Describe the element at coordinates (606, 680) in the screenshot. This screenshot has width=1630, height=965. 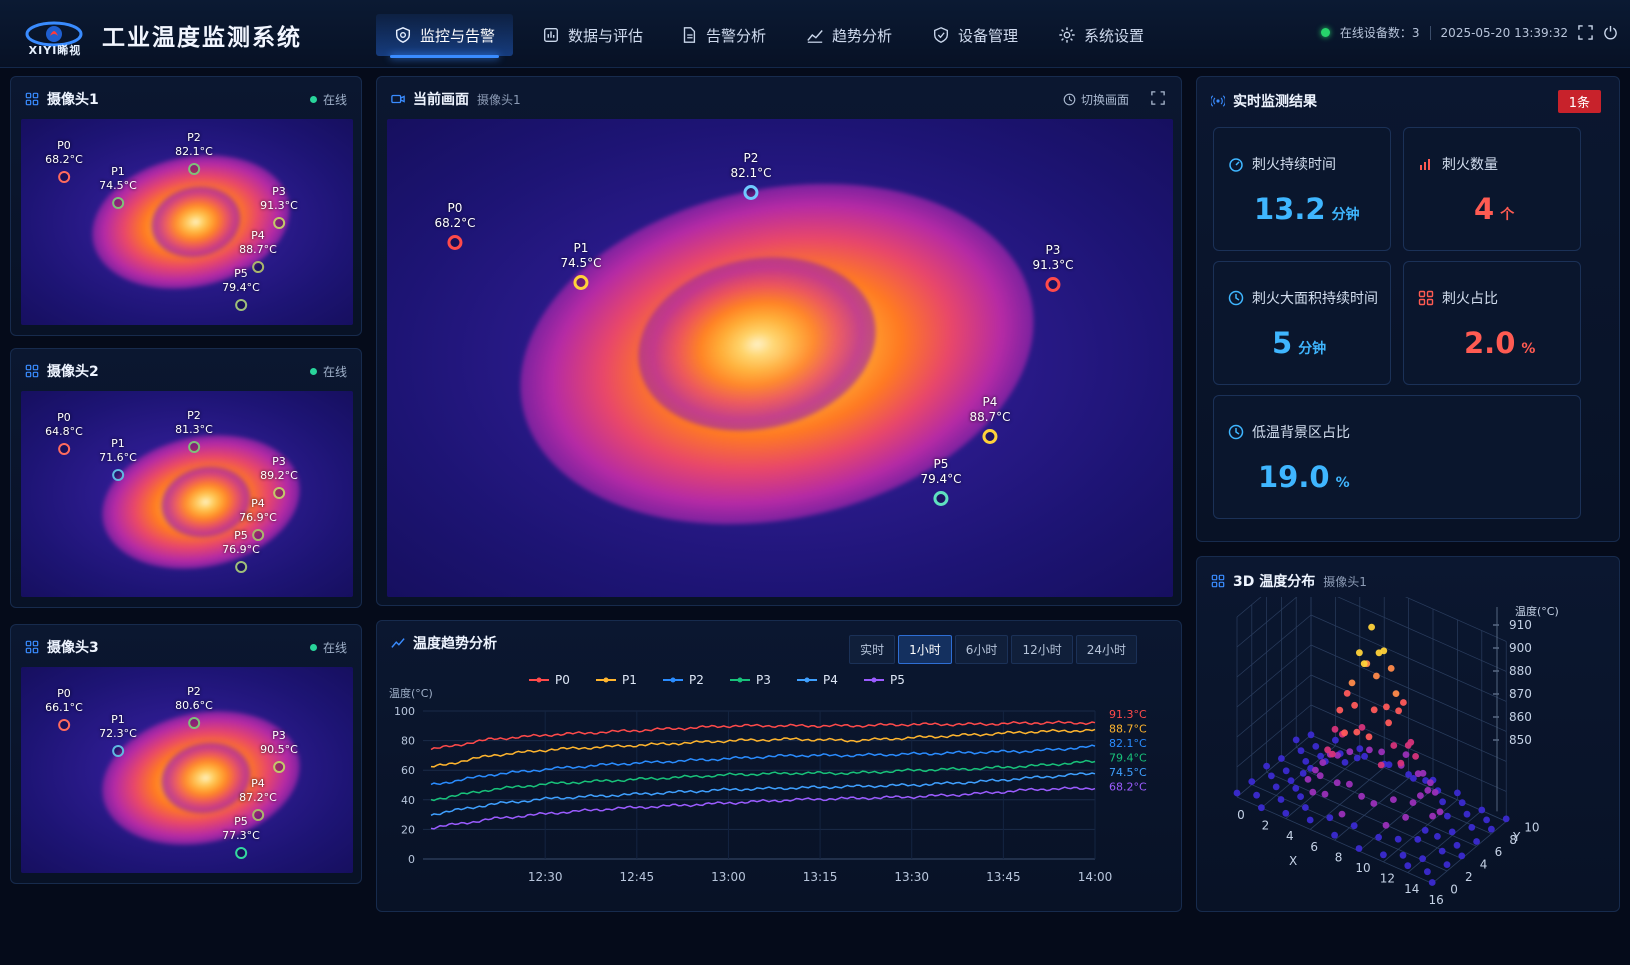
I see `legend-marker` at that location.